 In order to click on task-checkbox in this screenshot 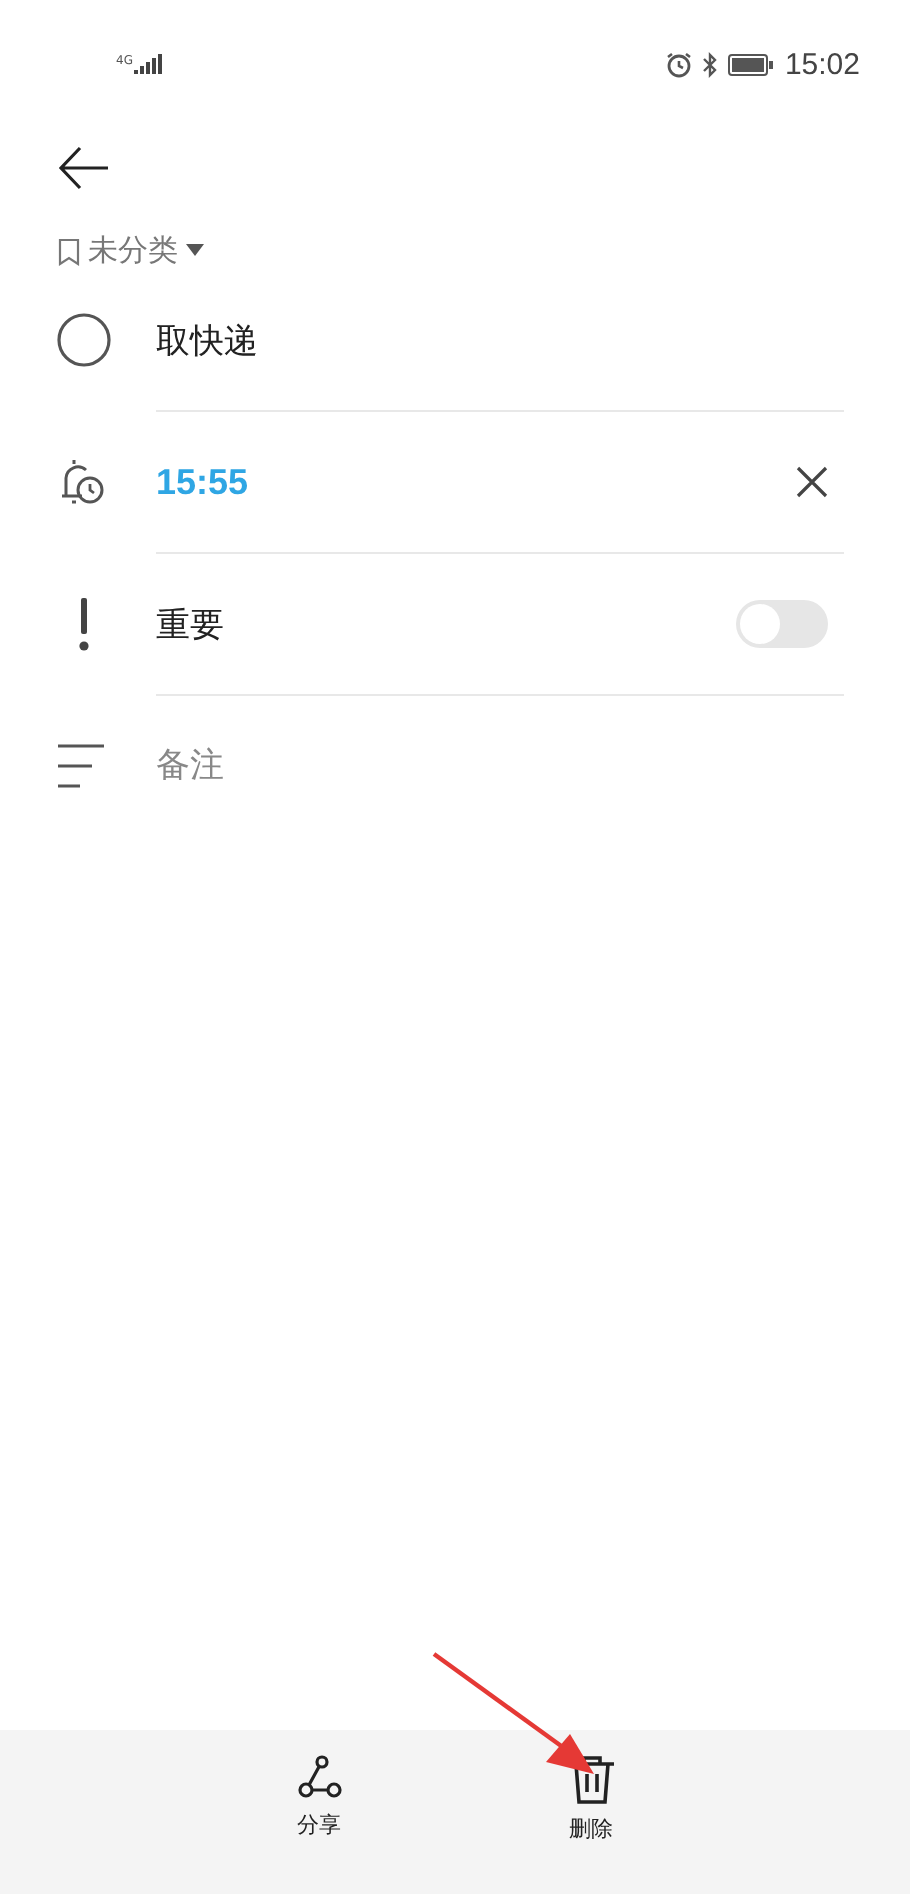, I will do `click(84, 340)`.